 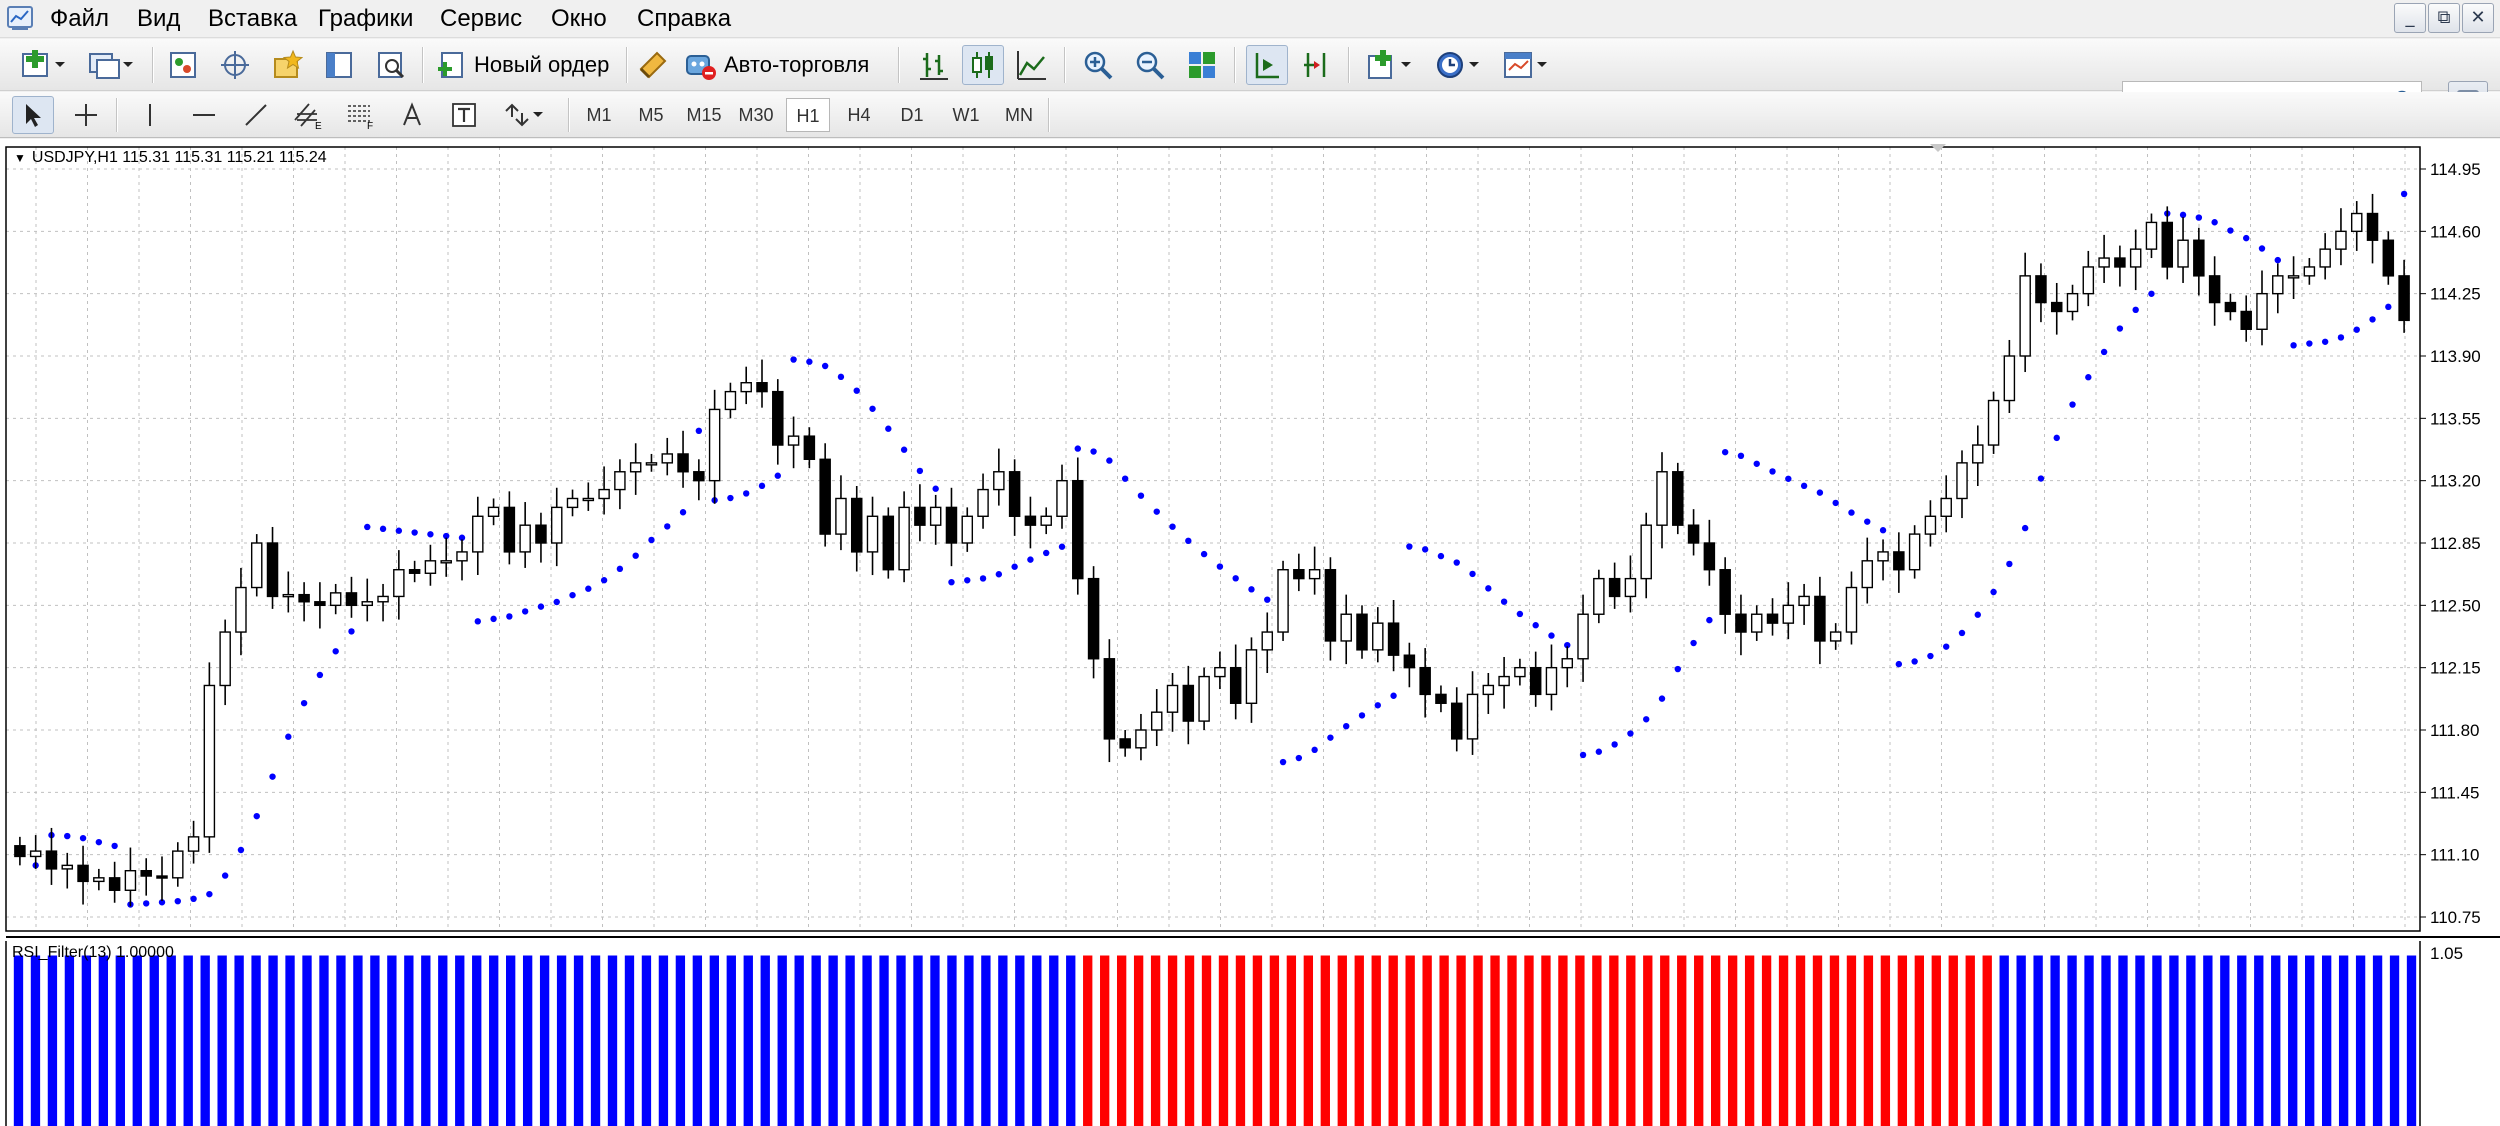 What do you see at coordinates (1032, 65) in the screenshot?
I see `line-chart-button` at bounding box center [1032, 65].